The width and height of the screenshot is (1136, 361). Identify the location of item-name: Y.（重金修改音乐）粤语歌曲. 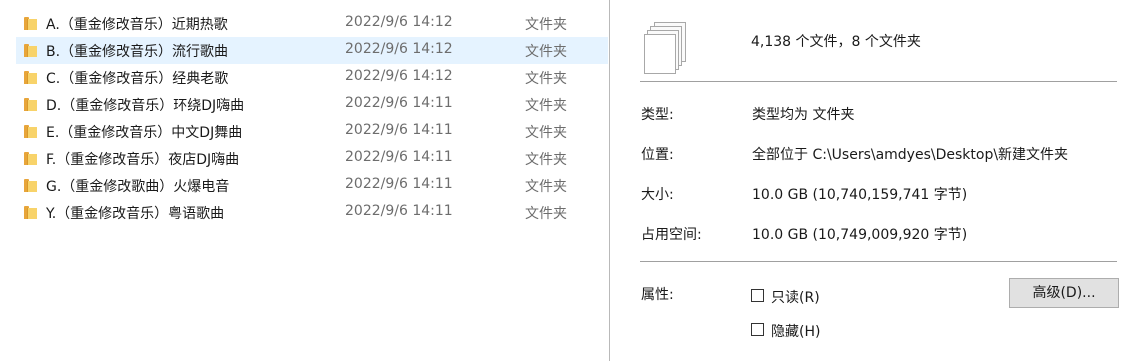
(135, 214).